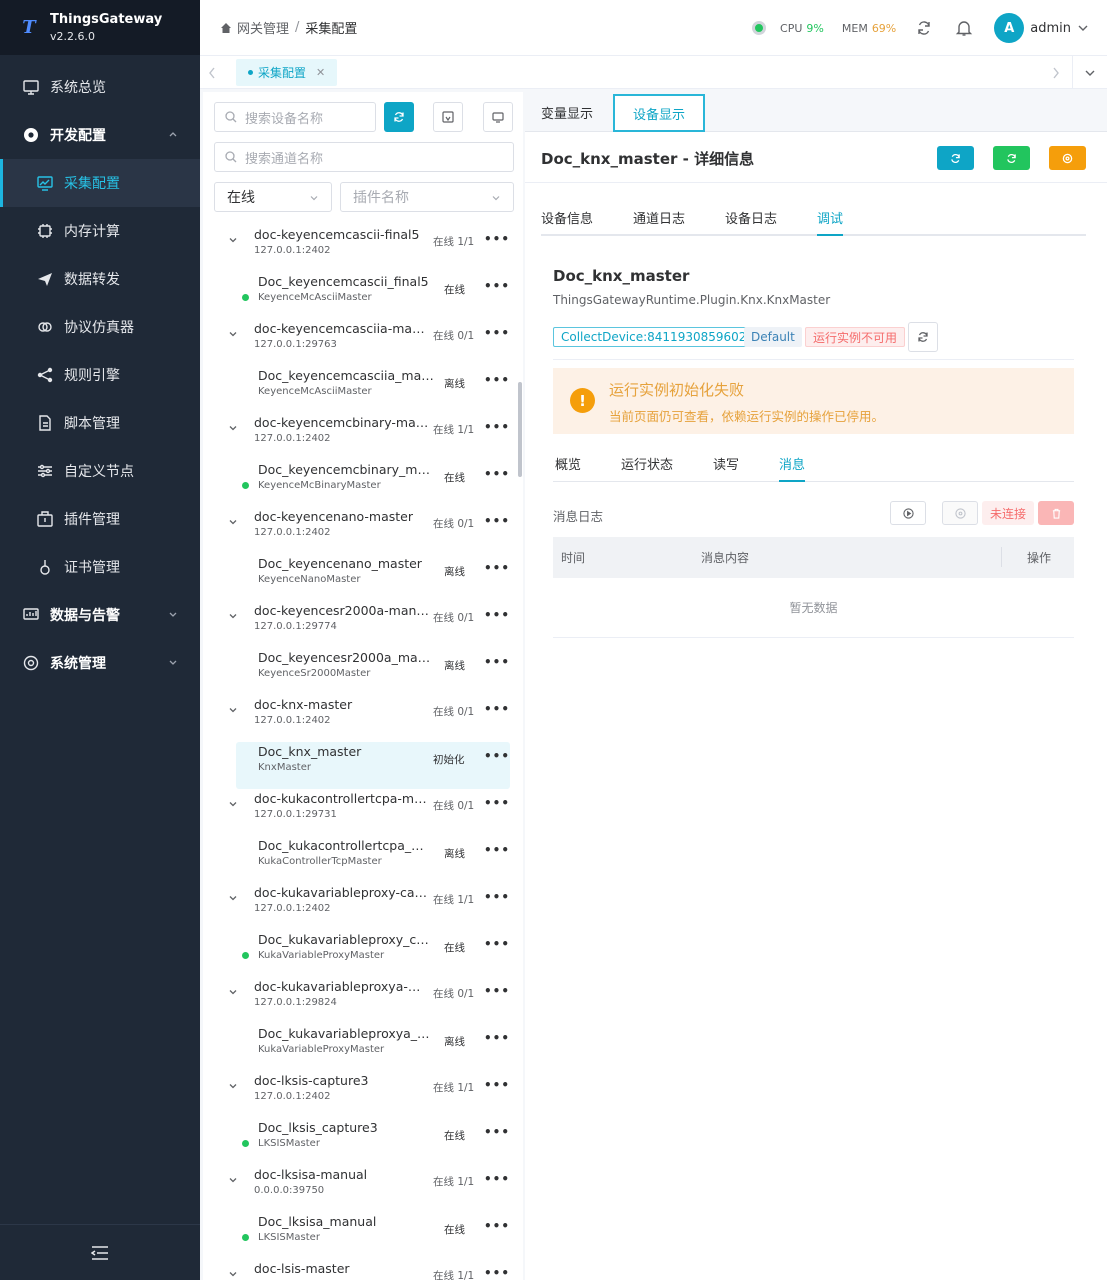 Image resolution: width=1107 pixels, height=1280 pixels. I want to click on close-icon: ✕, so click(320, 72).